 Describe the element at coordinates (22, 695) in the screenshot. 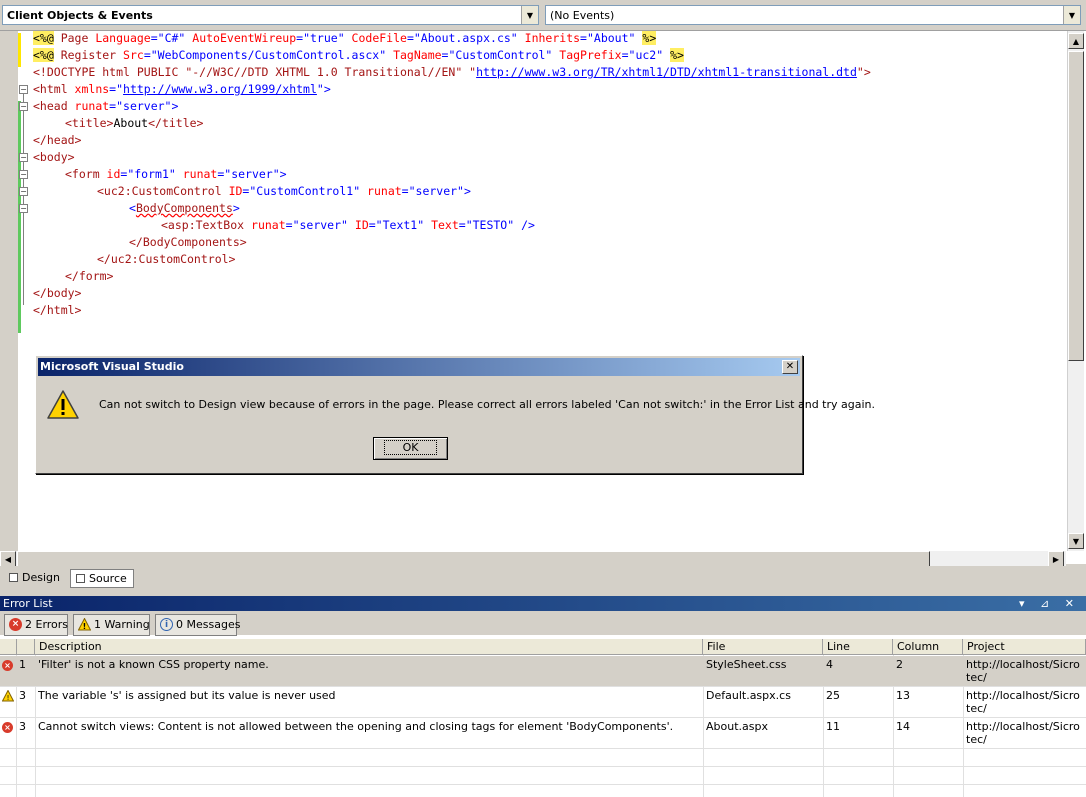

I see `row-number: 3` at that location.